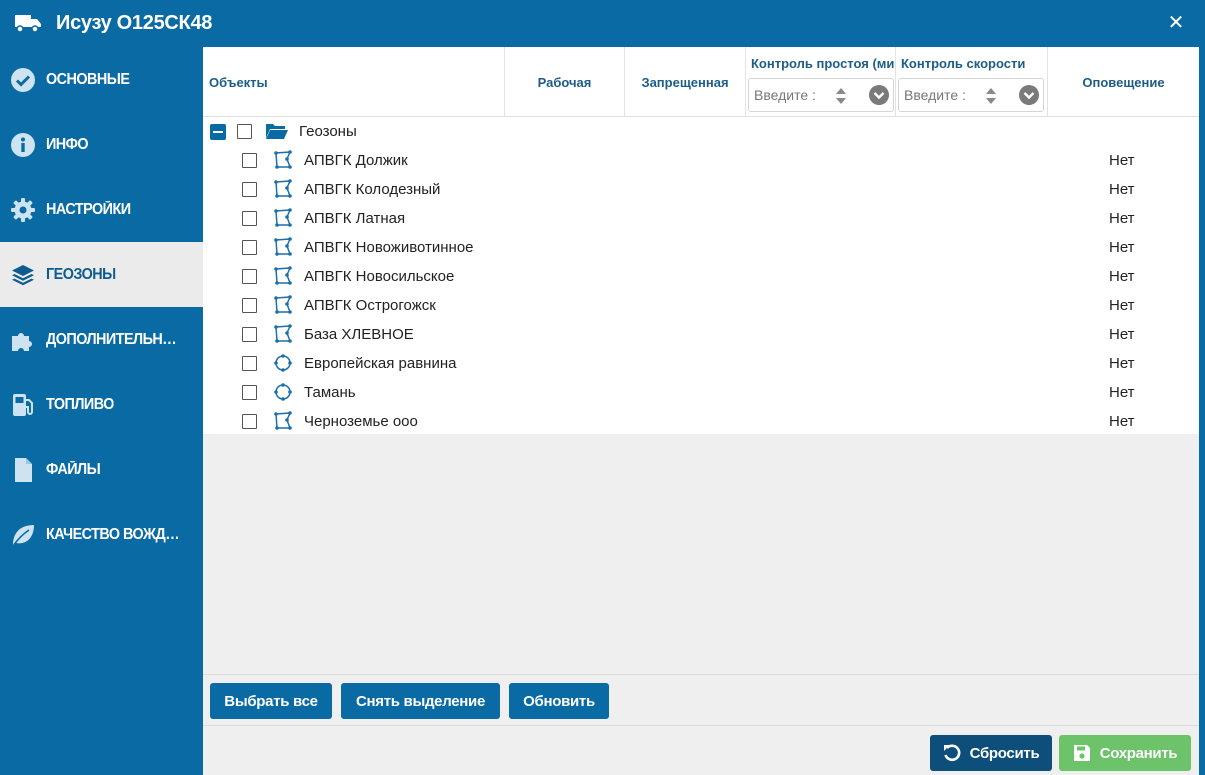 This screenshot has width=1205, height=775. Describe the element at coordinates (701, 699) in the screenshot. I see `action-bar: Выбрать все Снять выделение Обновить` at that location.